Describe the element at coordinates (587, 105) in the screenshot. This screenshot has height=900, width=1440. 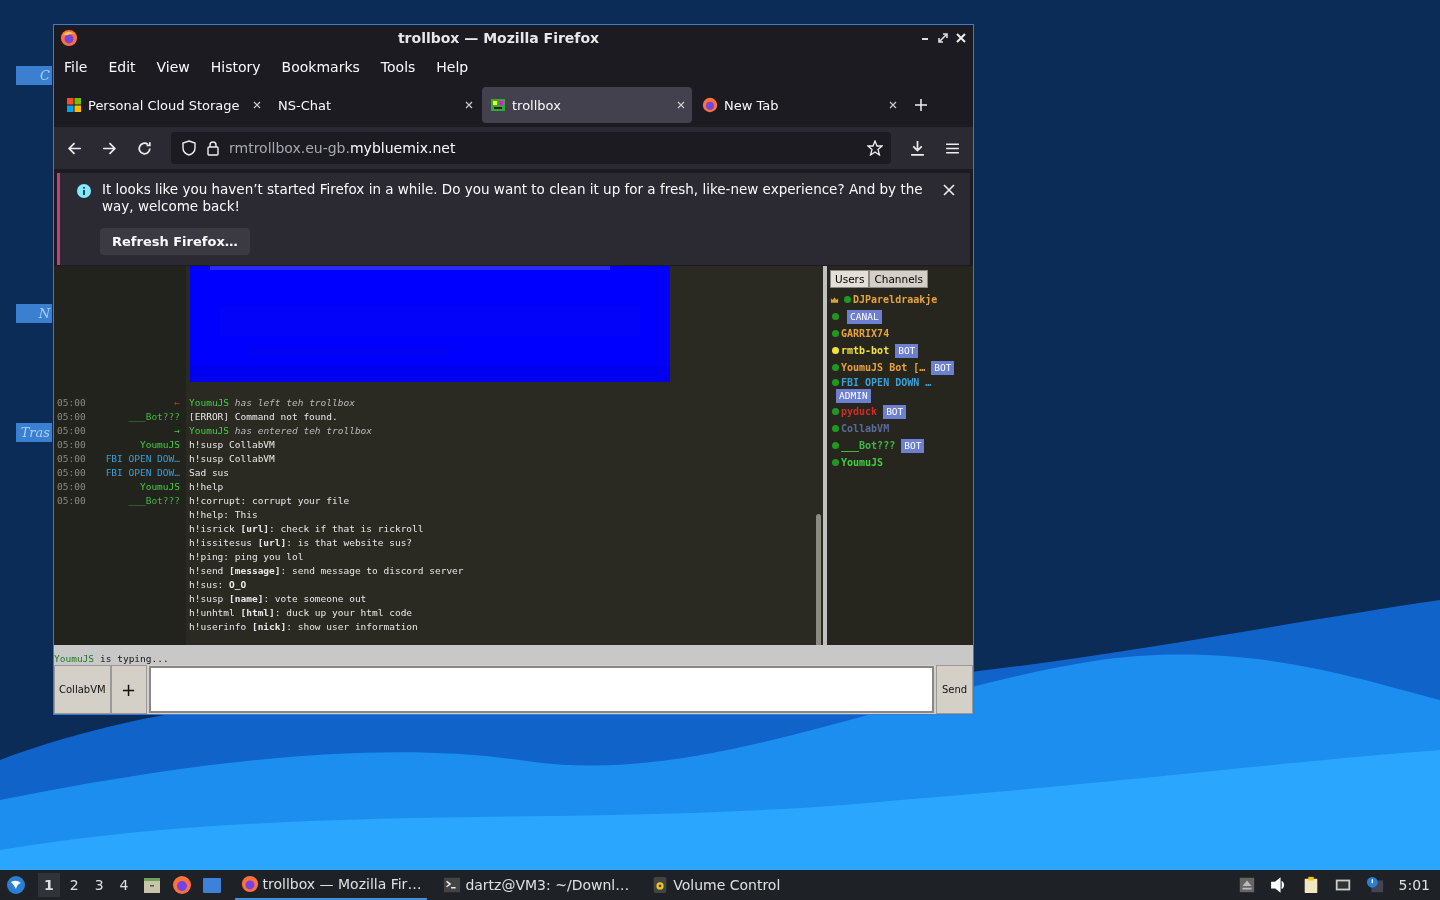
I see `browser-tab: trollbox` at that location.